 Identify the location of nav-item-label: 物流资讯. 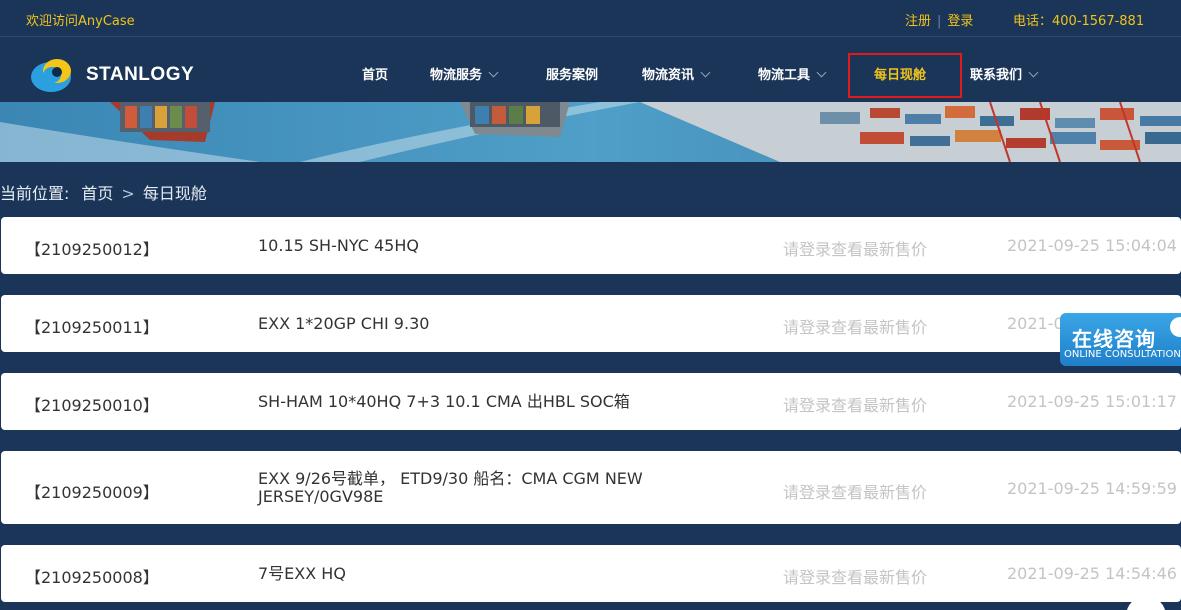
(668, 75).